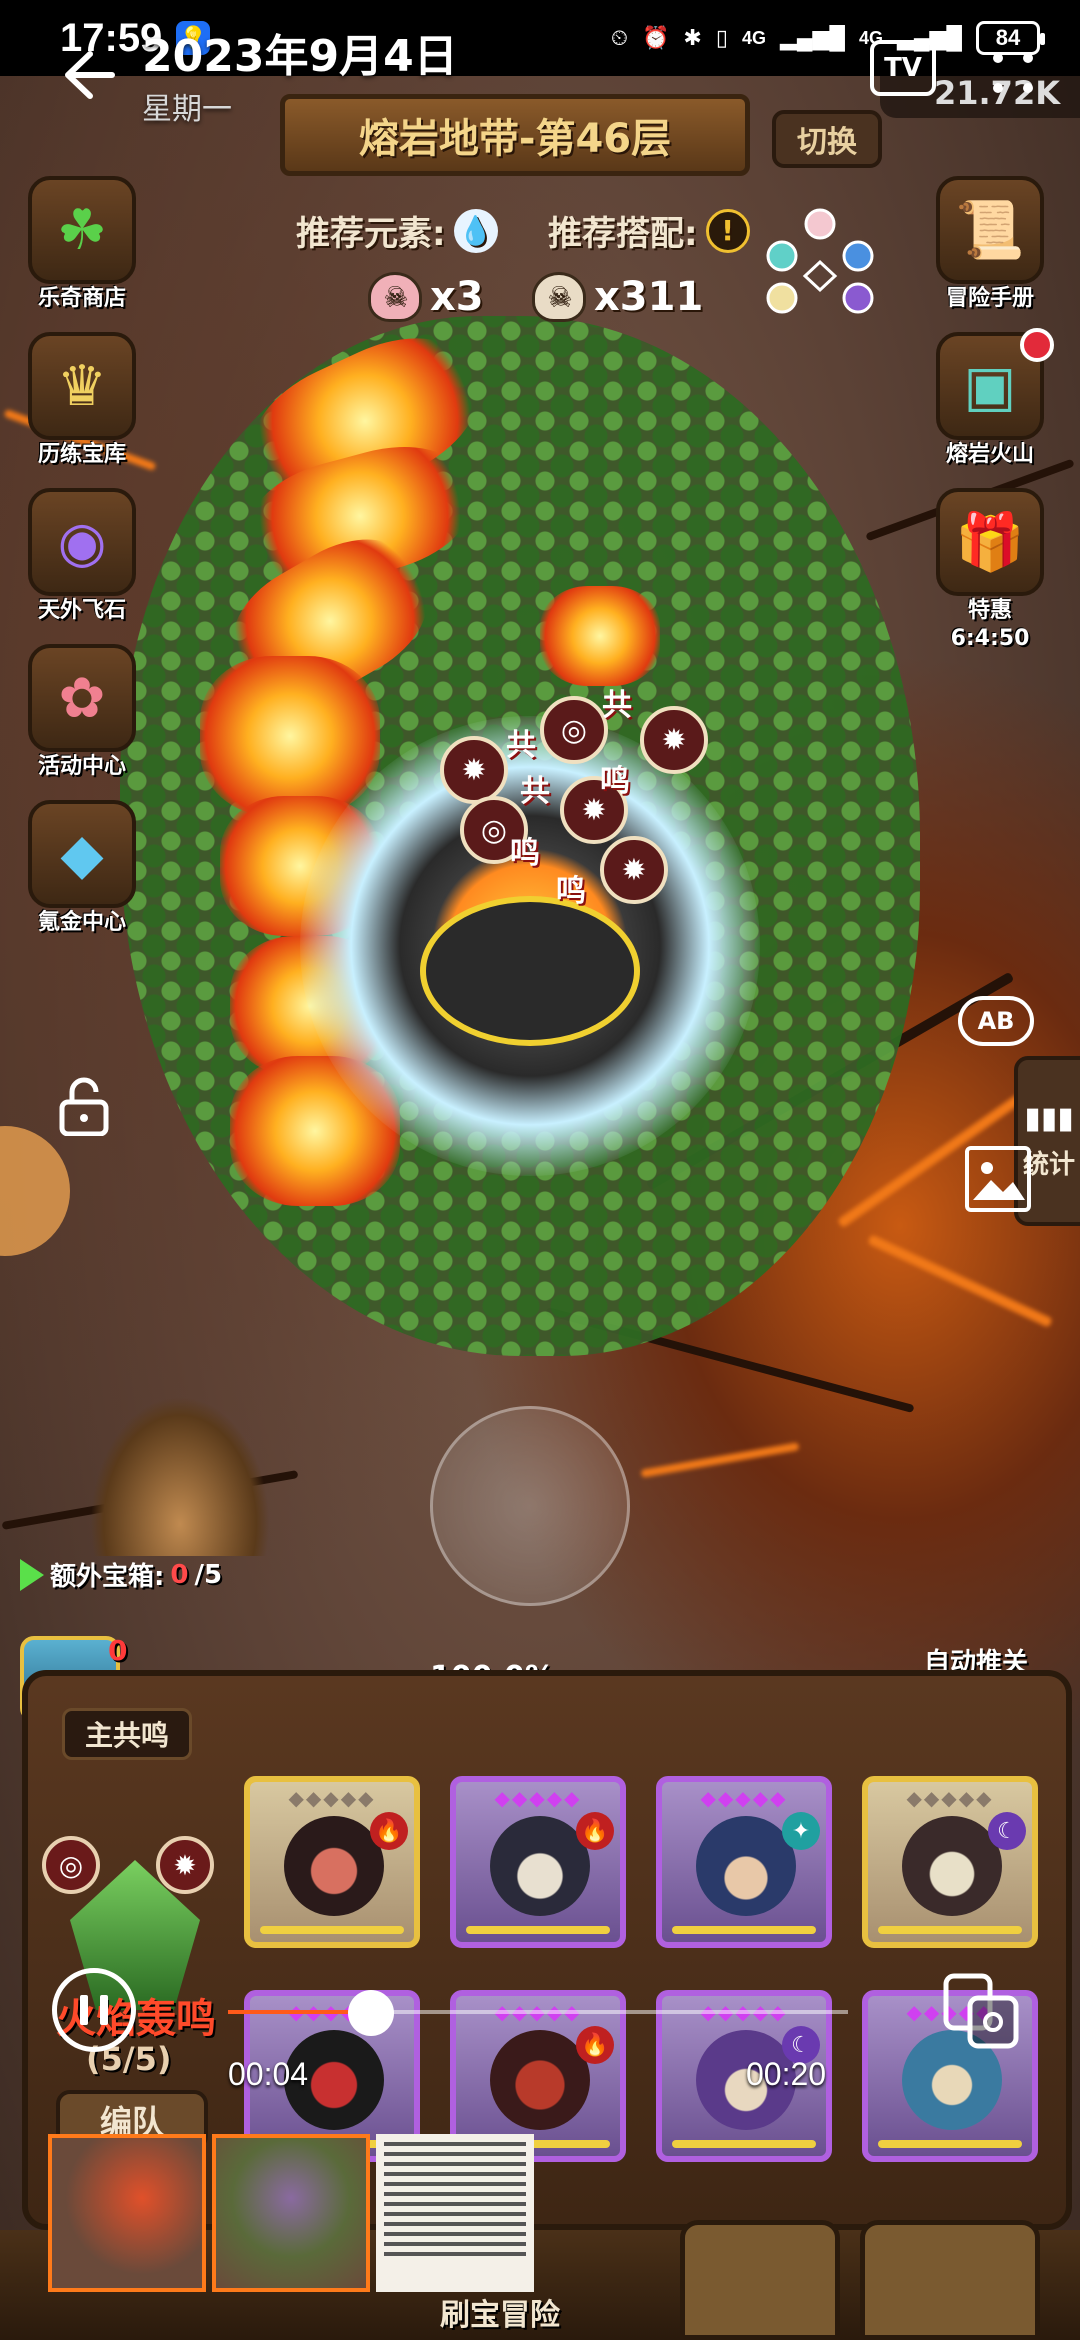  I want to click on diamond-icon: ◆, so click(82, 854).